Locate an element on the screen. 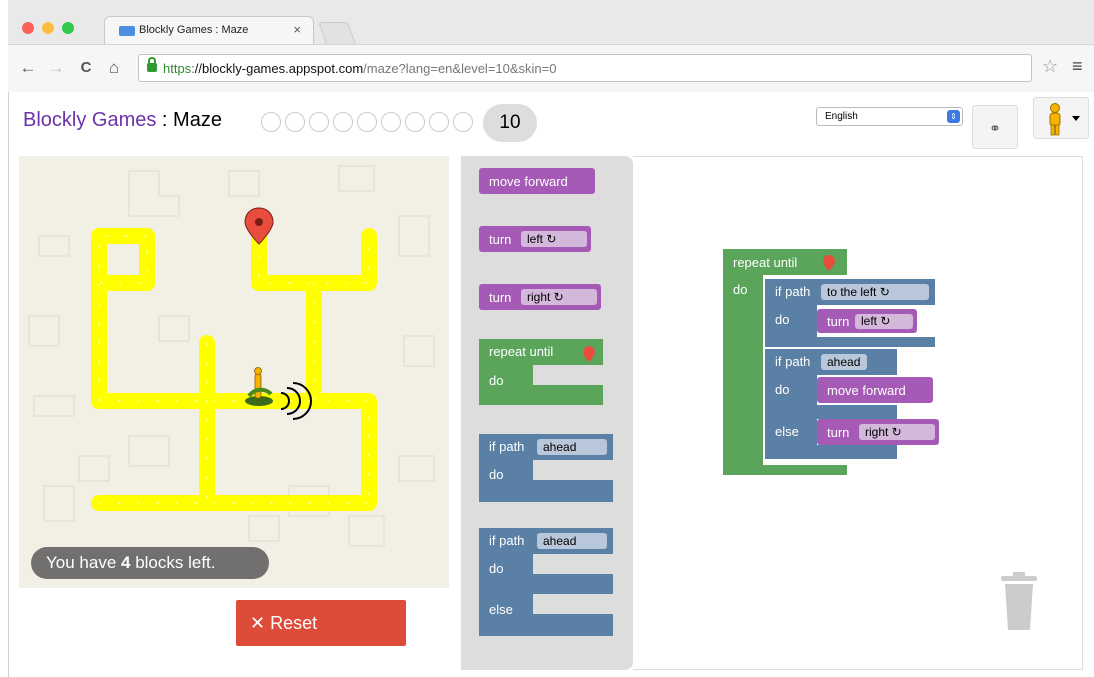  pegman-icon is located at coordinates (1064, 119).